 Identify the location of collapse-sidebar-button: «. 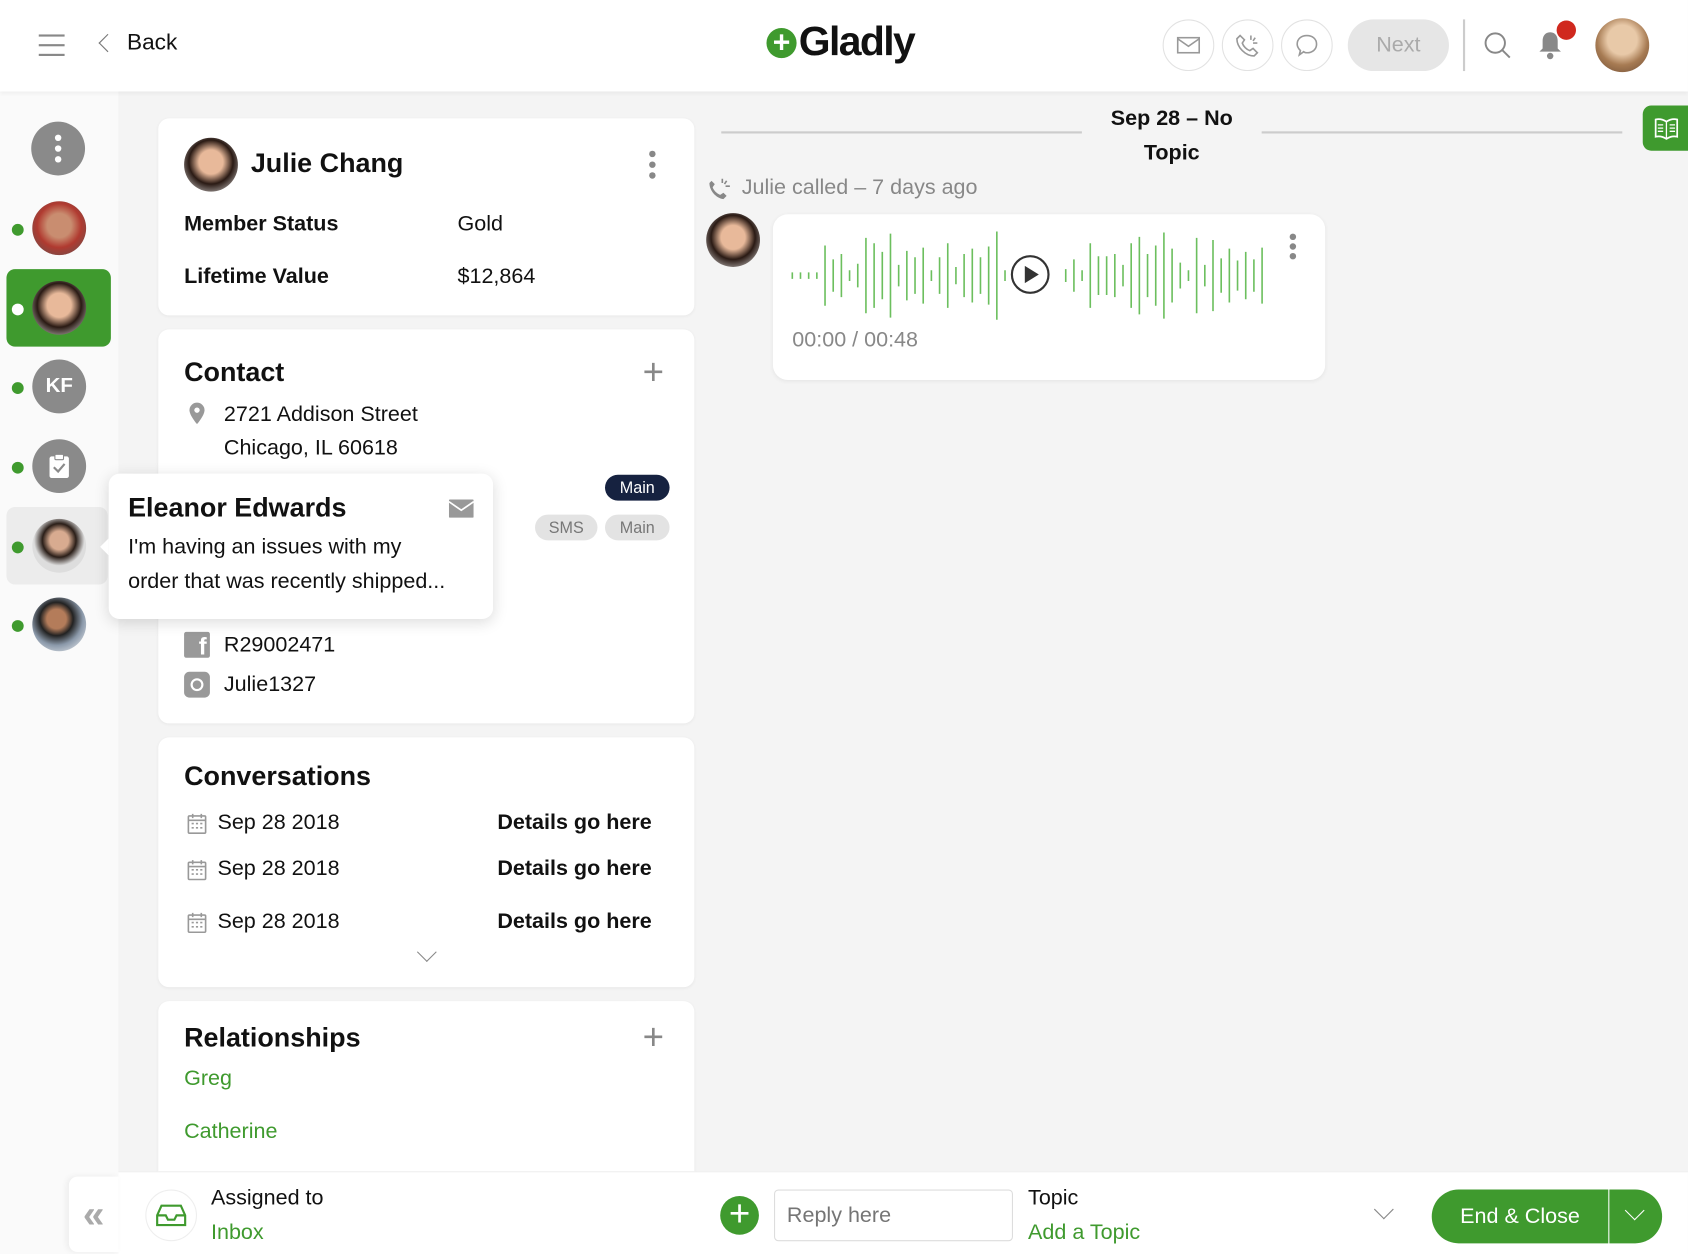
(93, 1214).